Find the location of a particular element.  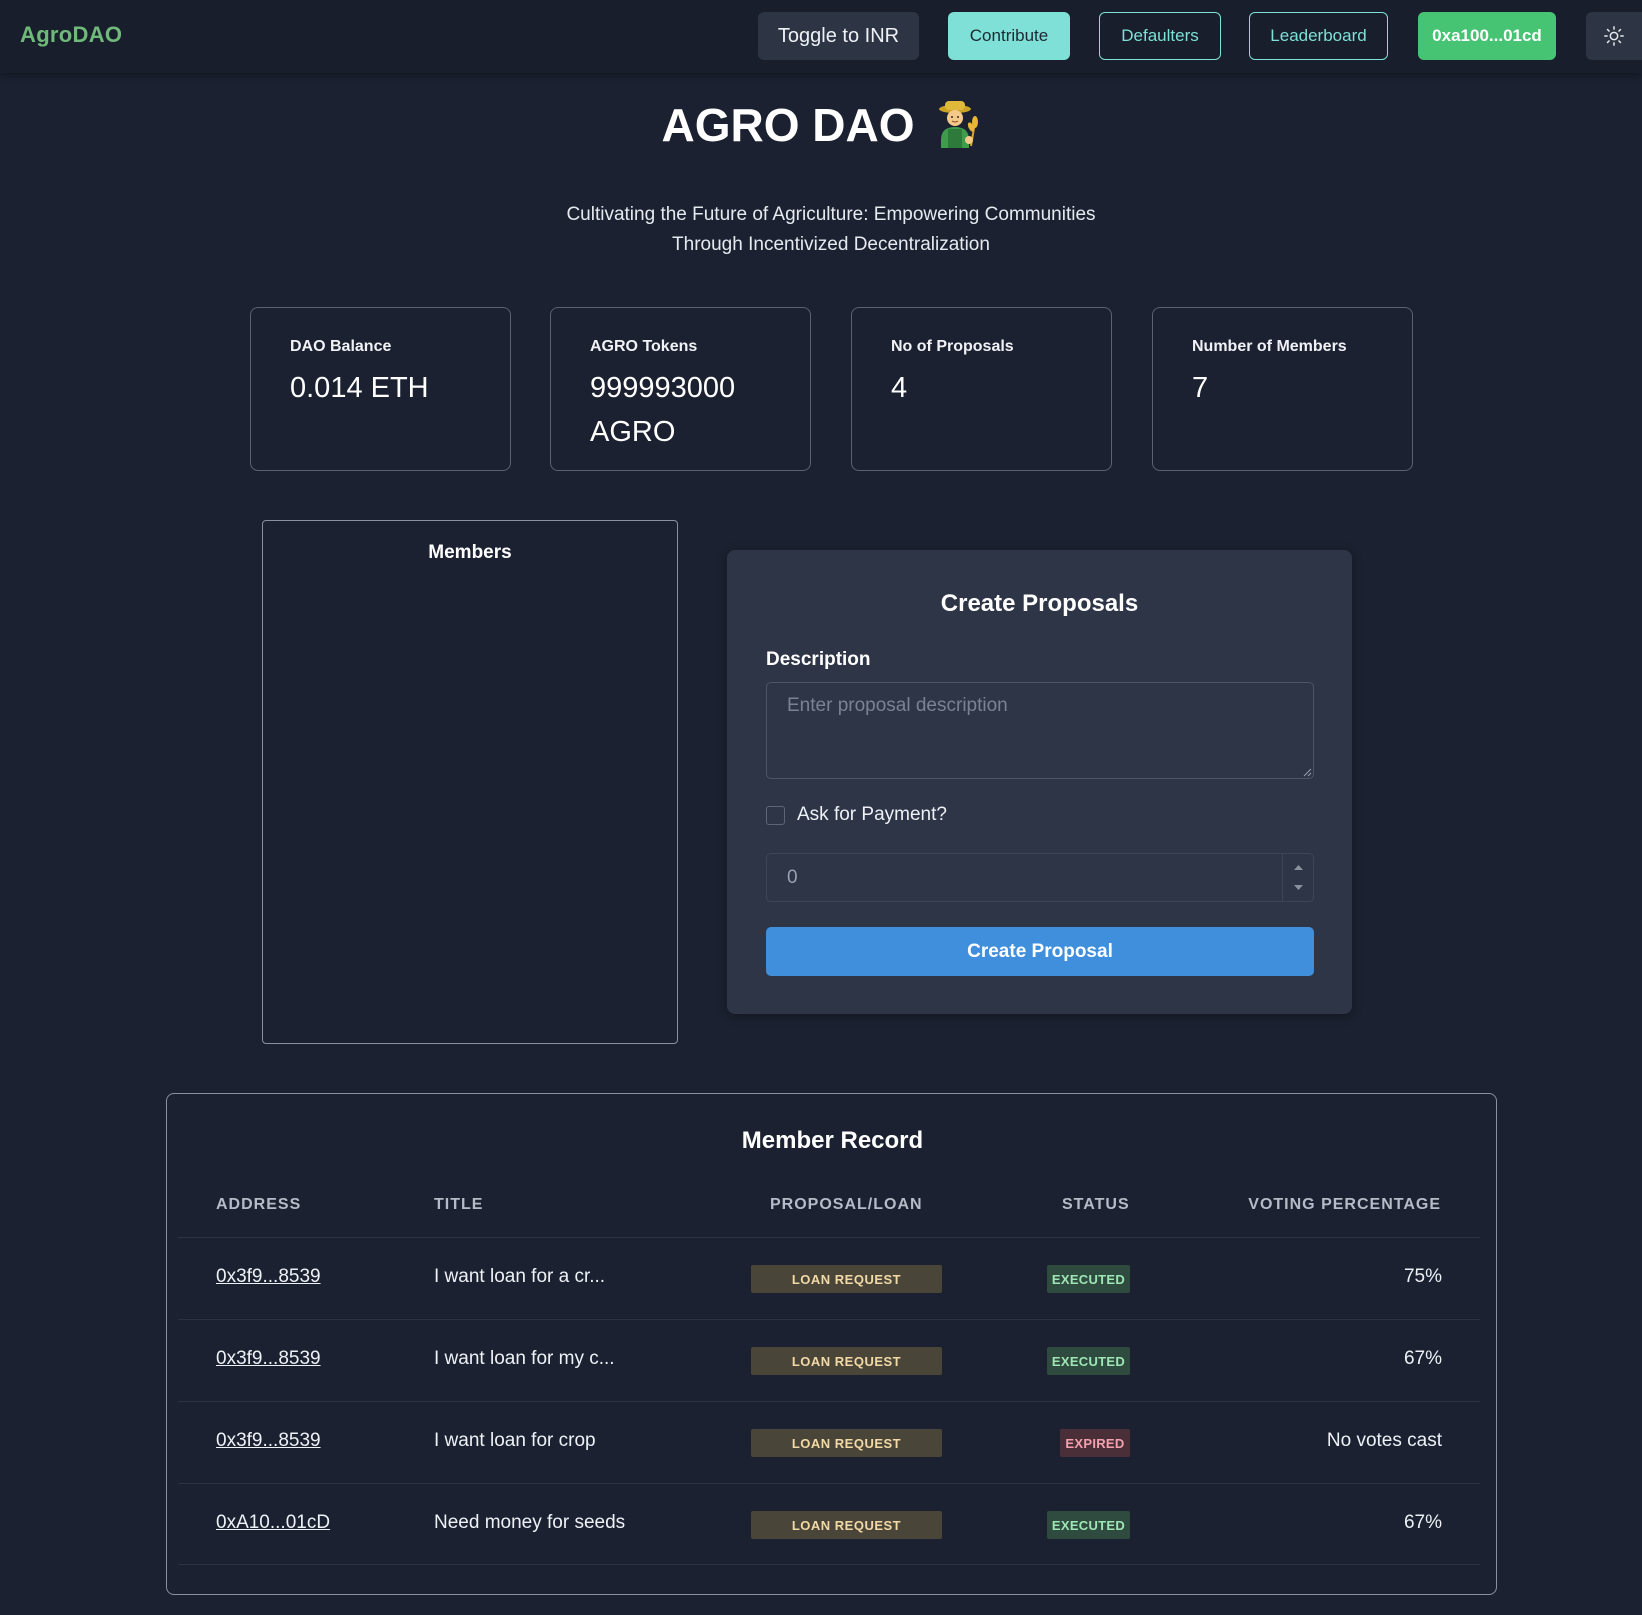

sun-icon is located at coordinates (1614, 36).